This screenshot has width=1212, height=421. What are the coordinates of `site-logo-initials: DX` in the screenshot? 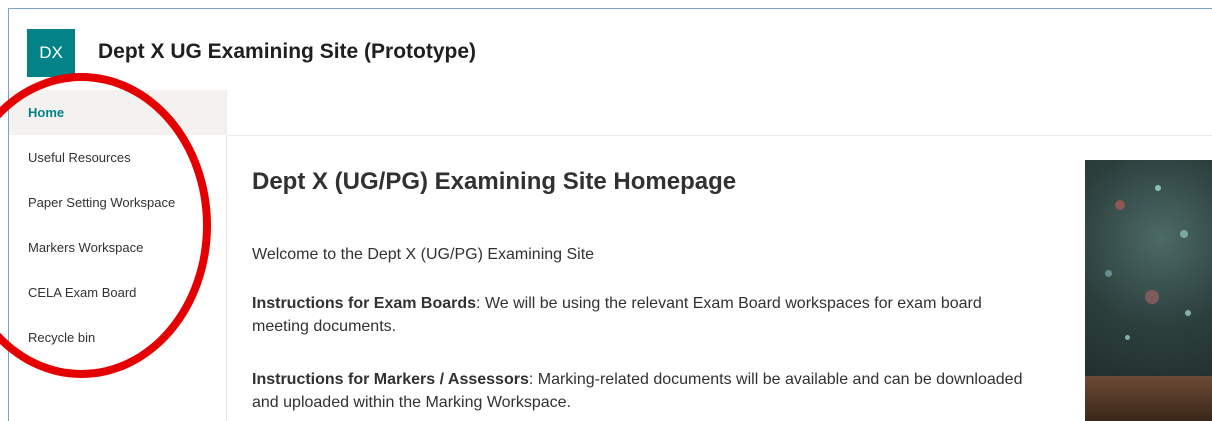 It's located at (51, 52).